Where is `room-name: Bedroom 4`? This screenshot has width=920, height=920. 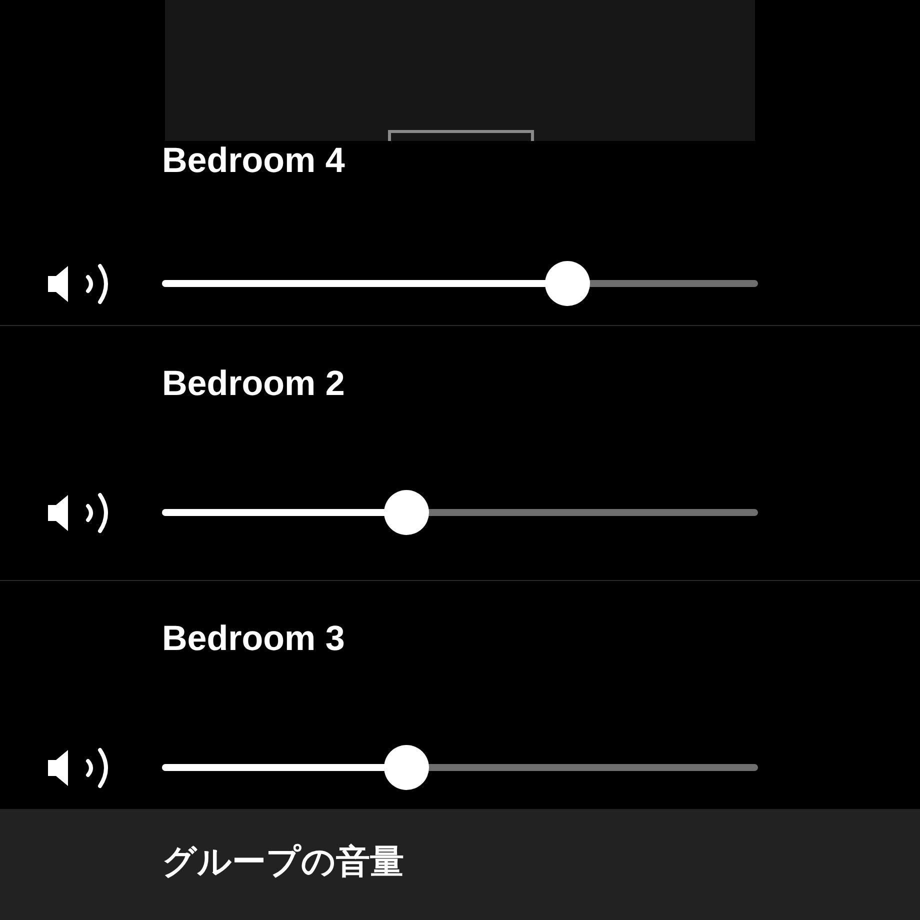
room-name: Bedroom 4 is located at coordinates (253, 161).